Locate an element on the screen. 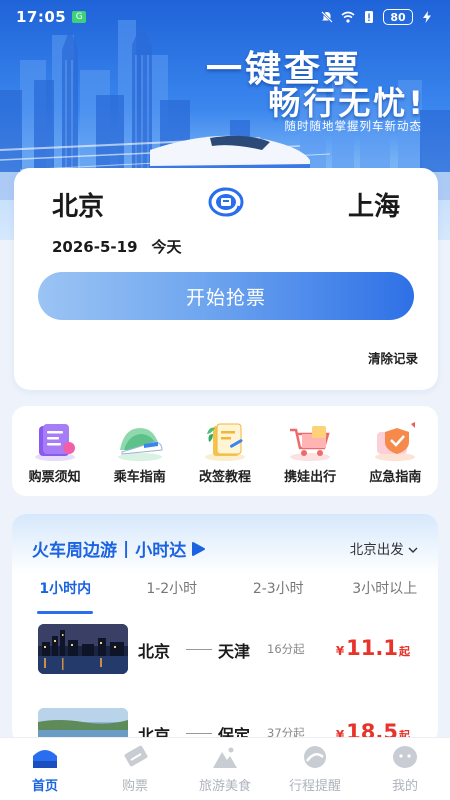 The image size is (450, 800). quick-entry-ticket-notice: 购票须知 is located at coordinates (55, 458).